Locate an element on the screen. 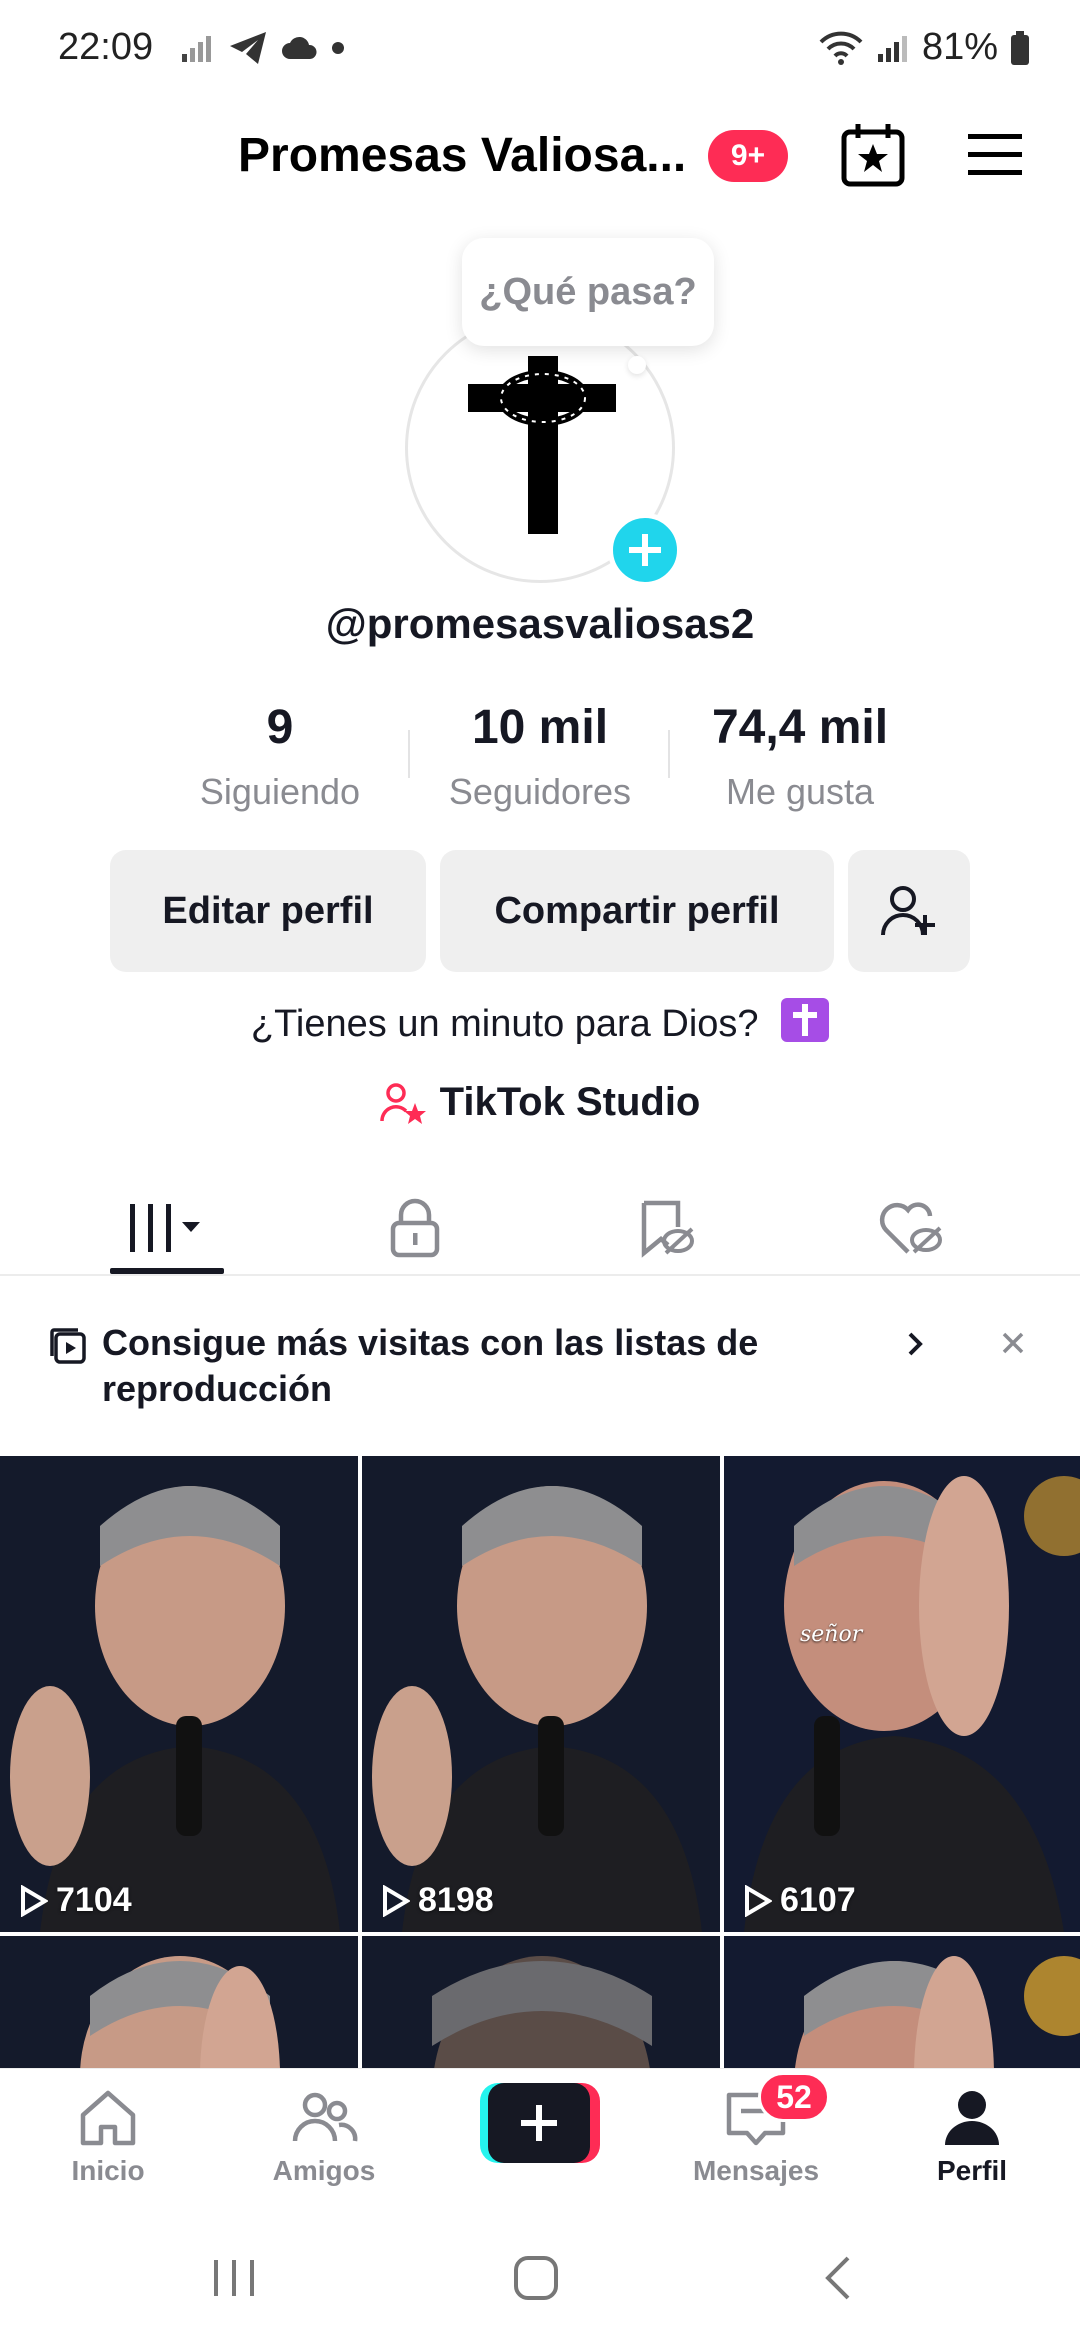 This screenshot has width=1080, height=2340. add-avatar-button is located at coordinates (645, 550).